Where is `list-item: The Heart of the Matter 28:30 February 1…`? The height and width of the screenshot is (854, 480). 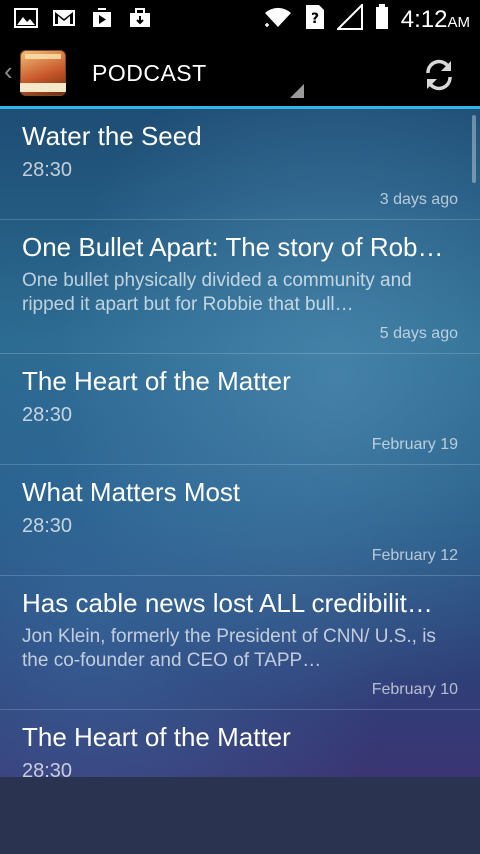 list-item: The Heart of the Matter 28:30 February 1… is located at coordinates (240, 409).